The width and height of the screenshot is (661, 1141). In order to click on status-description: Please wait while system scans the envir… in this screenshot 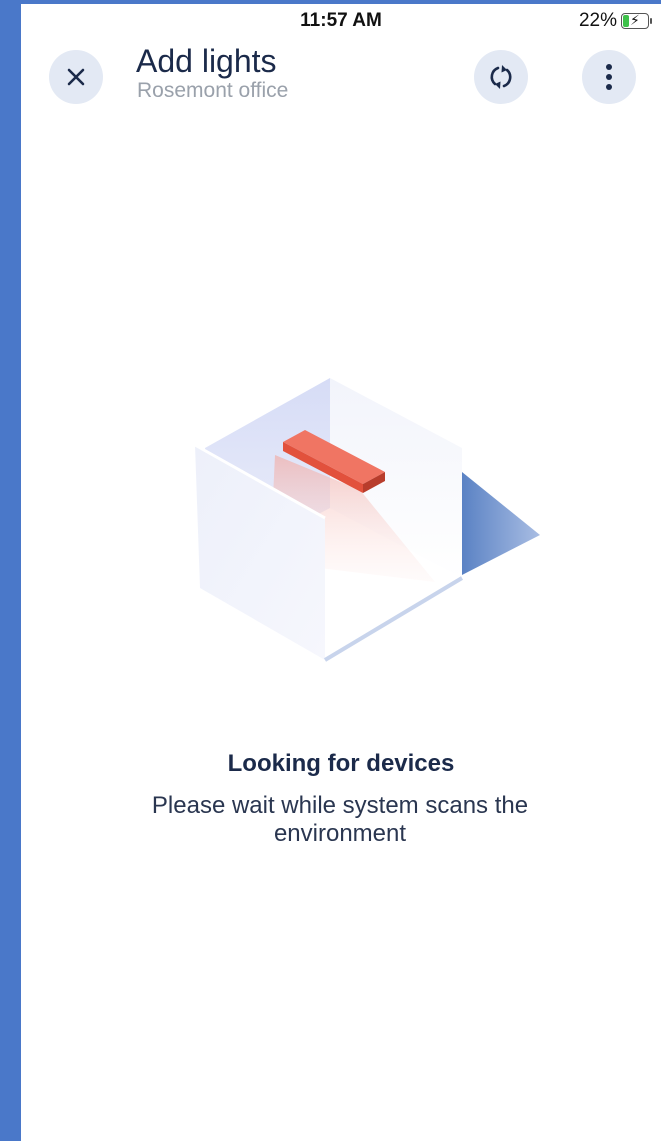, I will do `click(340, 819)`.